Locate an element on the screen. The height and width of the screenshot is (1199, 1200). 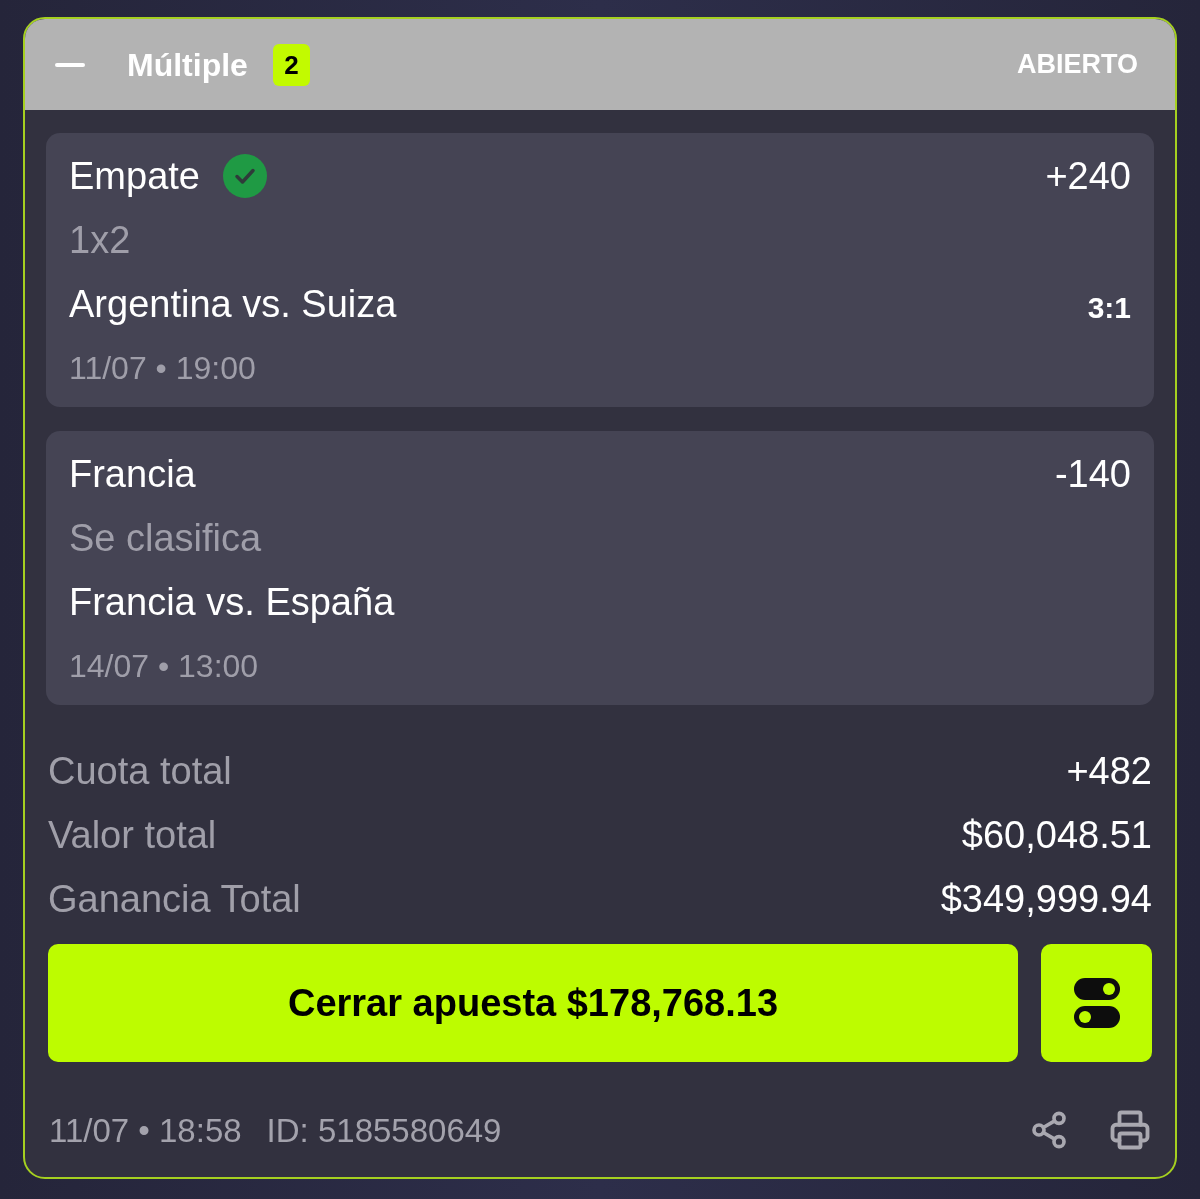
print-icon is located at coordinates (1130, 1130).